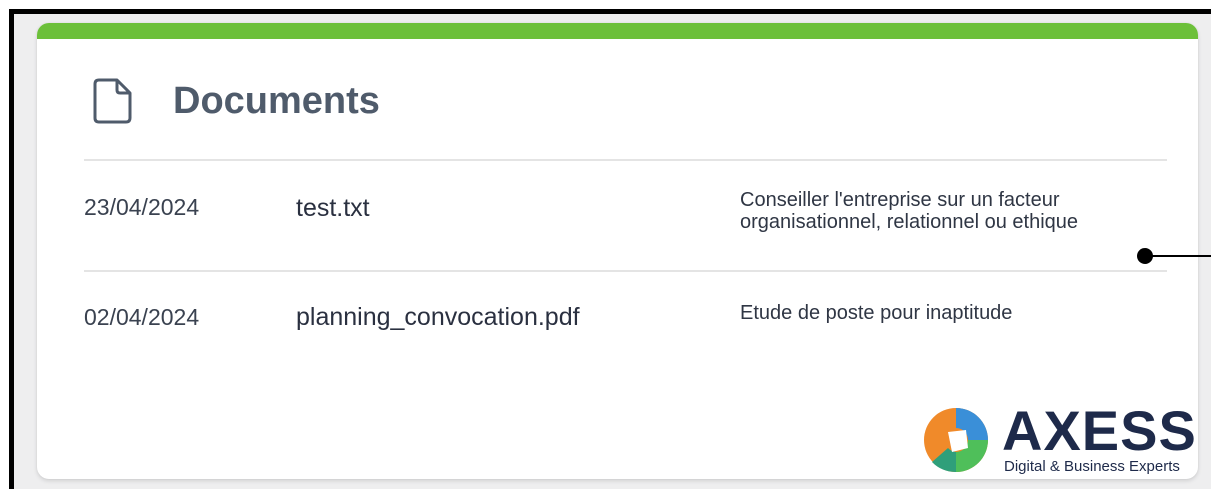  Describe the element at coordinates (438, 317) in the screenshot. I see `document-filename: planning_convocation.pdf` at that location.